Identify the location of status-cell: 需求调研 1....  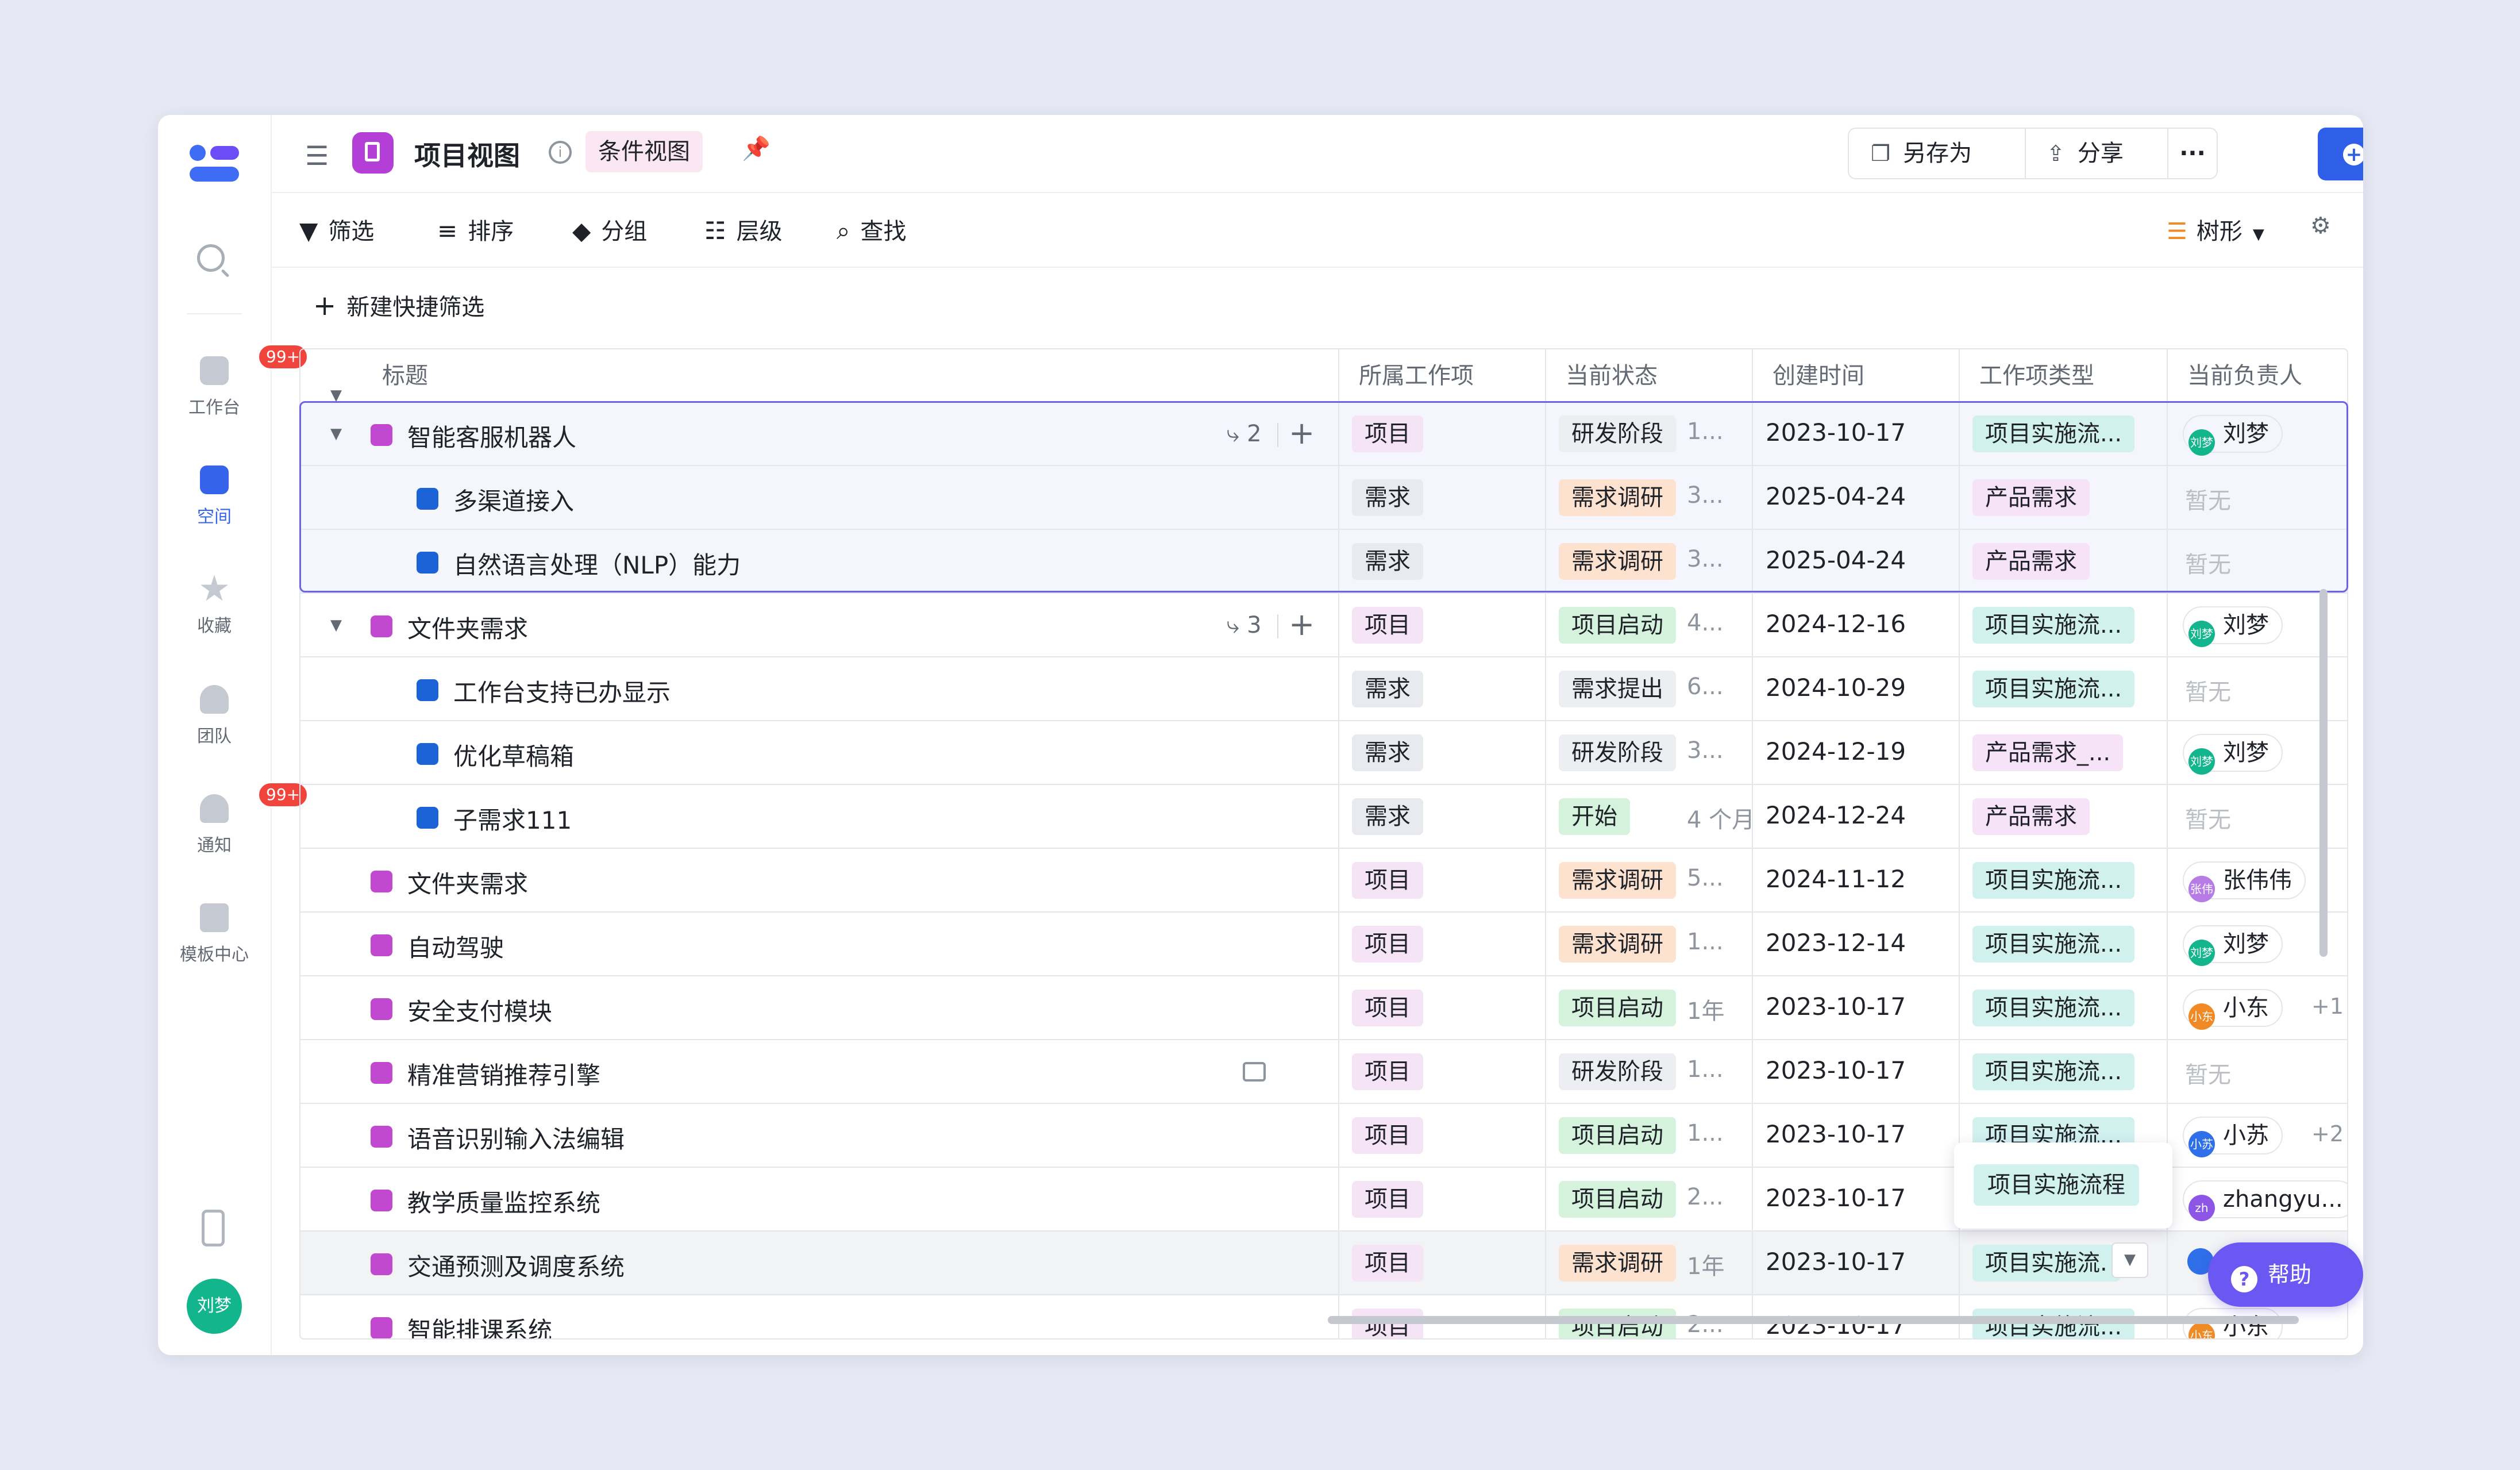
(1649, 944).